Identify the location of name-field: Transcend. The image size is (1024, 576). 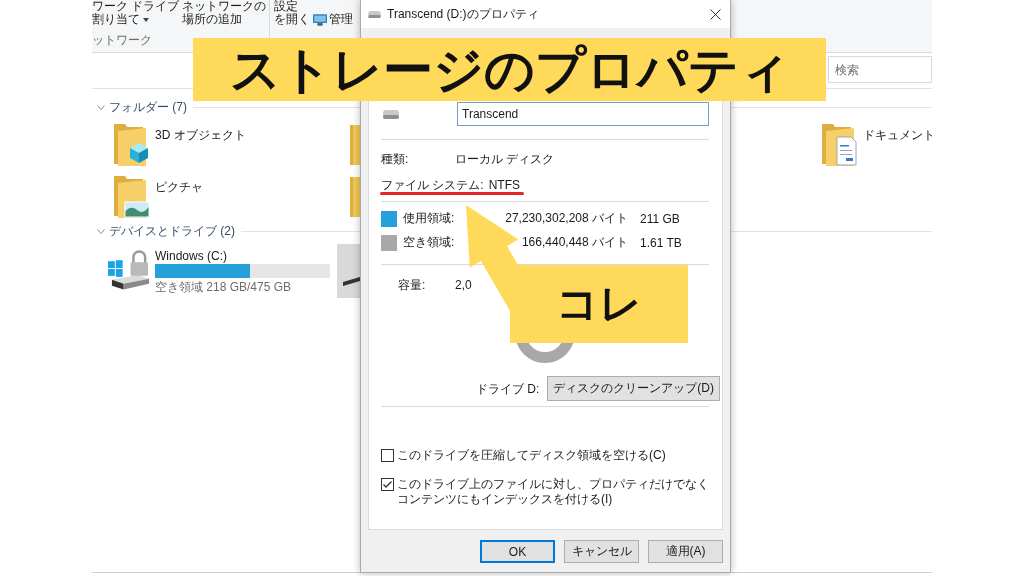
(583, 114).